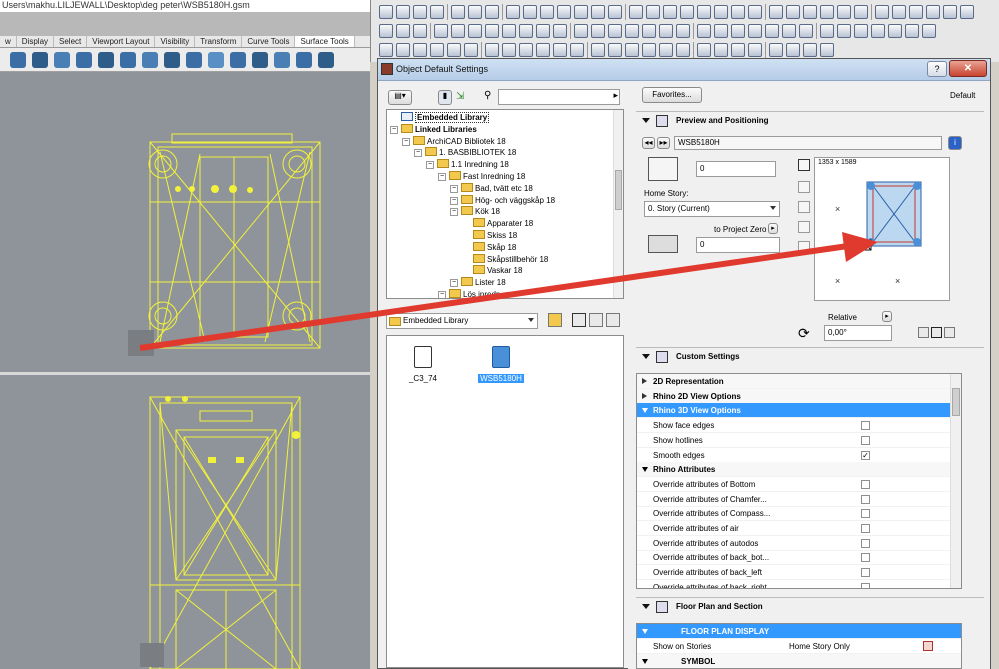 Image resolution: width=999 pixels, height=669 pixels. What do you see at coordinates (956, 402) in the screenshot?
I see `settings-scroll-thumb` at bounding box center [956, 402].